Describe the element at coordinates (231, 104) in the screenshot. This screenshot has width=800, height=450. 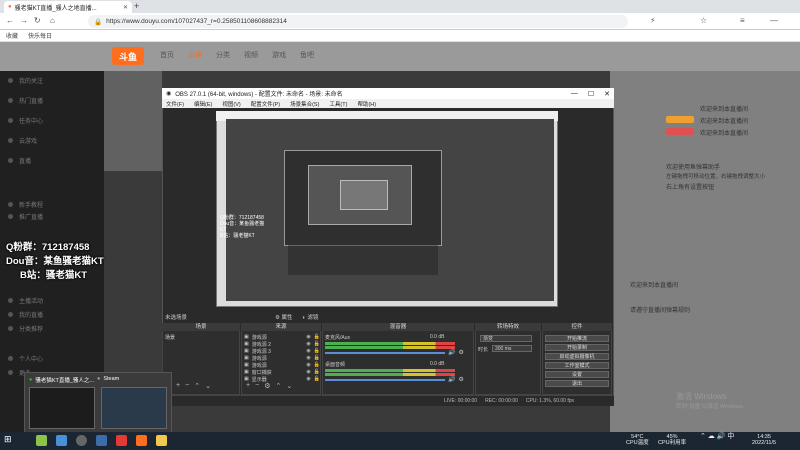
I see `menu-item: 视图(V)` at that location.